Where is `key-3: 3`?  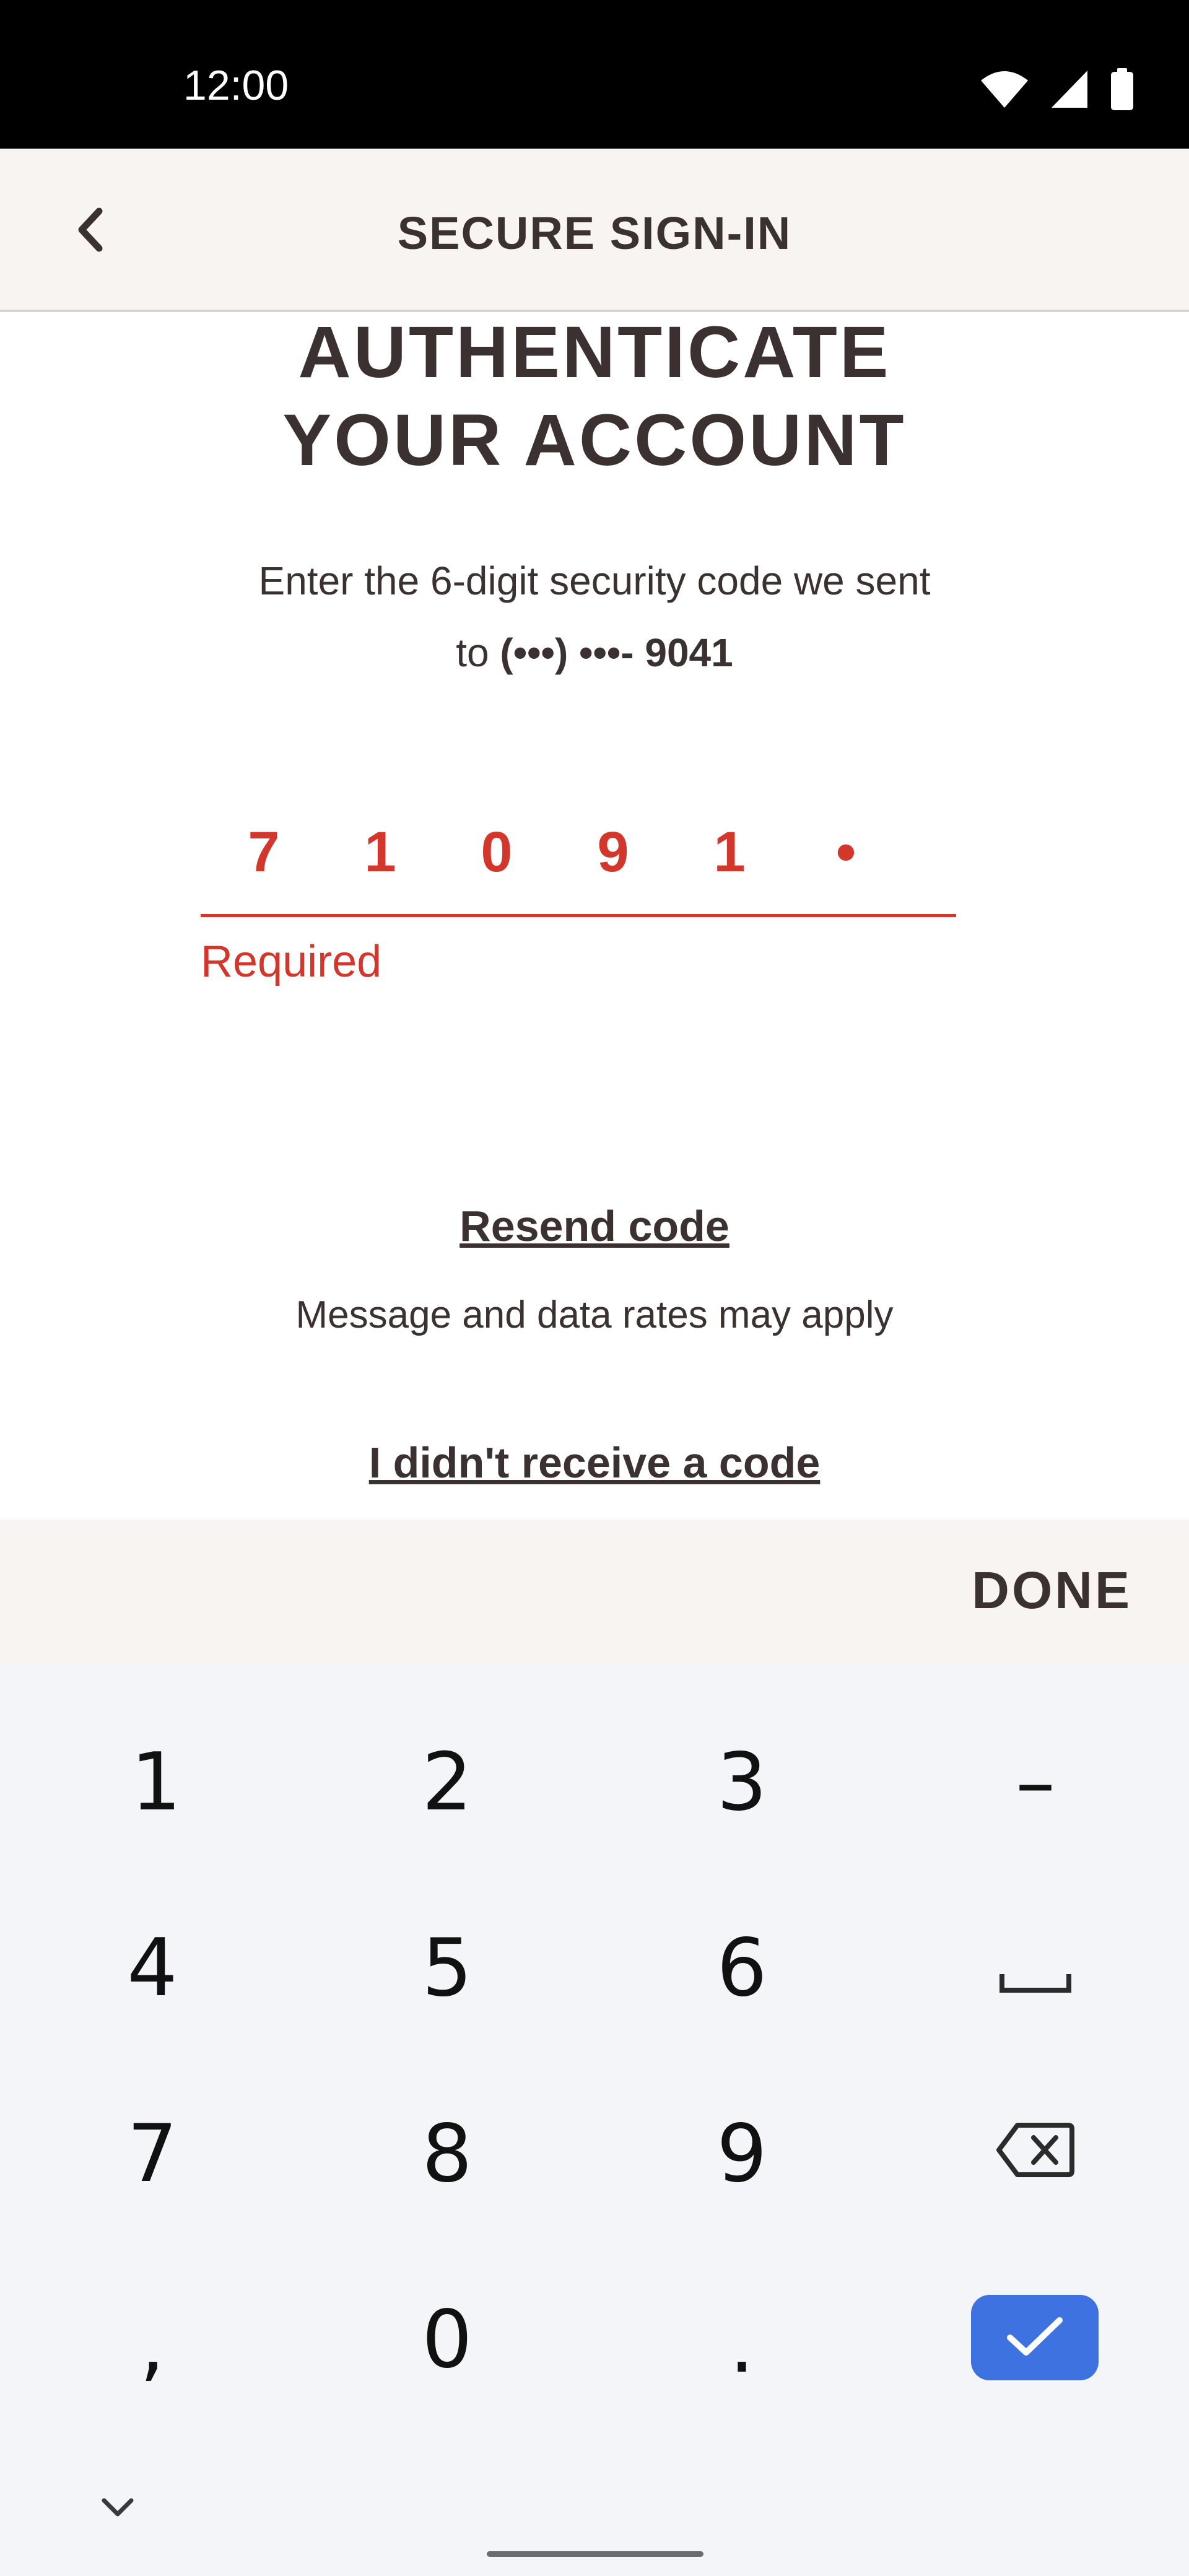
key-3: 3 is located at coordinates (742, 1782).